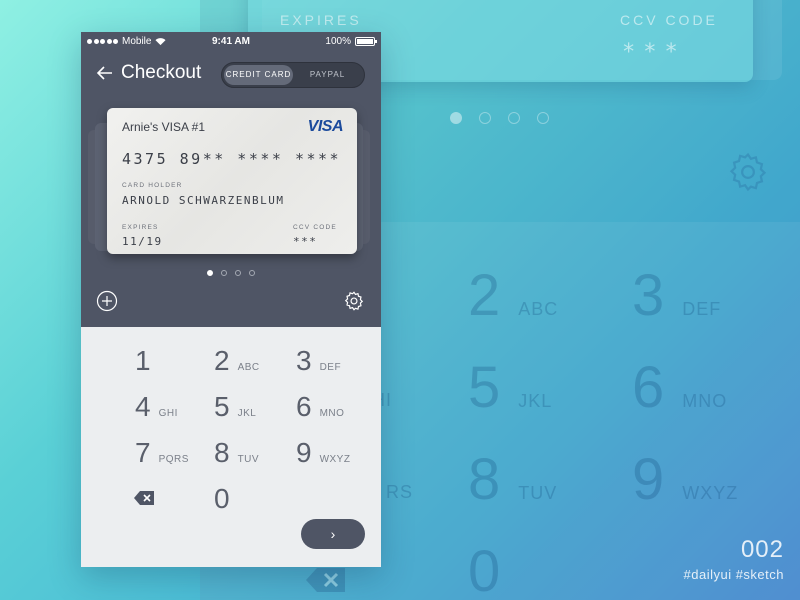 This screenshot has height=600, width=800. I want to click on daily-tags: #dailyui #sketch, so click(733, 574).